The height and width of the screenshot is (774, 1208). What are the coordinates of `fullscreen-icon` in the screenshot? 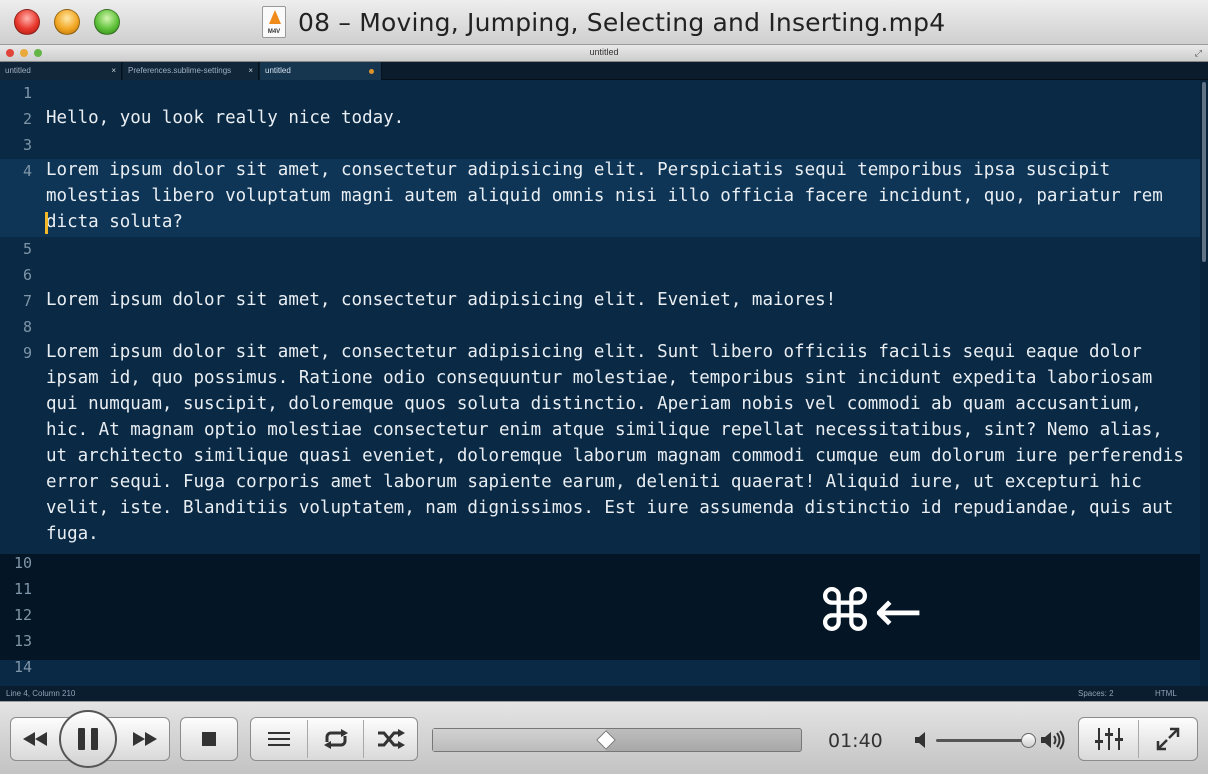 It's located at (1168, 739).